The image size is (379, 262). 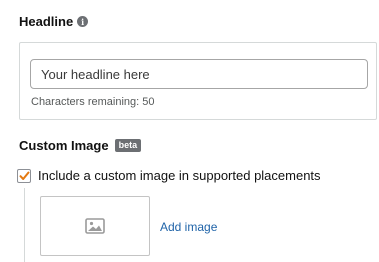 I want to click on image-upload-placeholder, so click(x=95, y=226).